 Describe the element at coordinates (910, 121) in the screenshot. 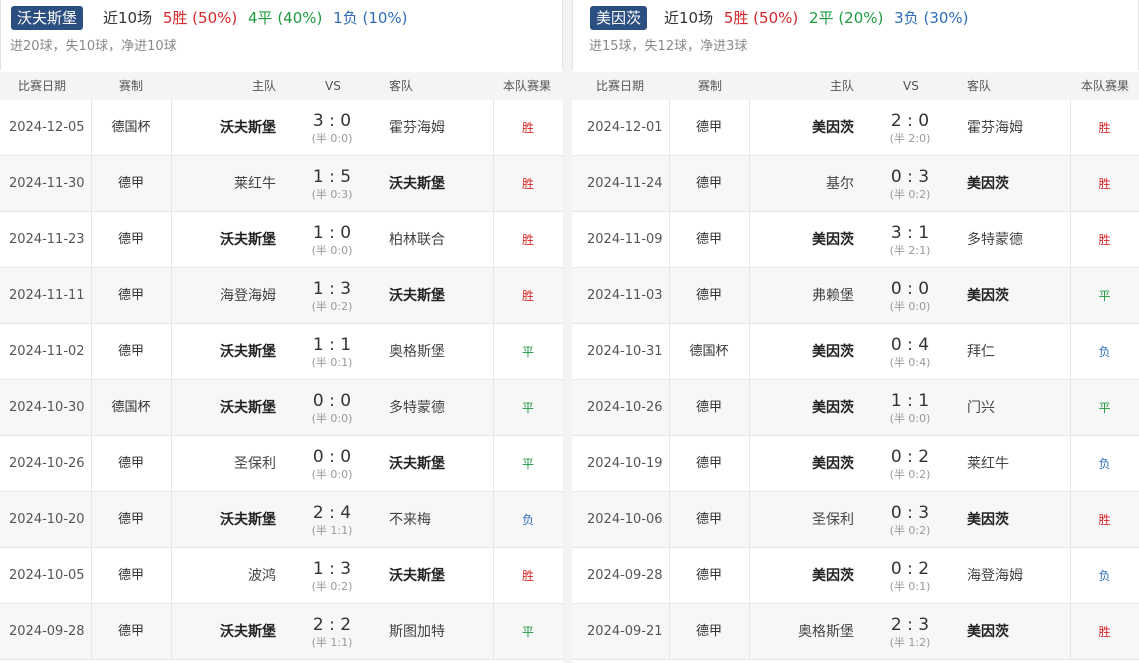

I see `match-score: 2 : 0` at that location.